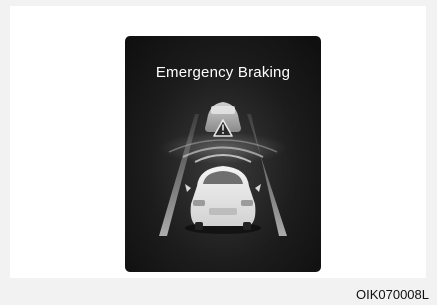 The height and width of the screenshot is (305, 437). What do you see at coordinates (223, 200) in the screenshot?
I see `own-vehicle-icon` at bounding box center [223, 200].